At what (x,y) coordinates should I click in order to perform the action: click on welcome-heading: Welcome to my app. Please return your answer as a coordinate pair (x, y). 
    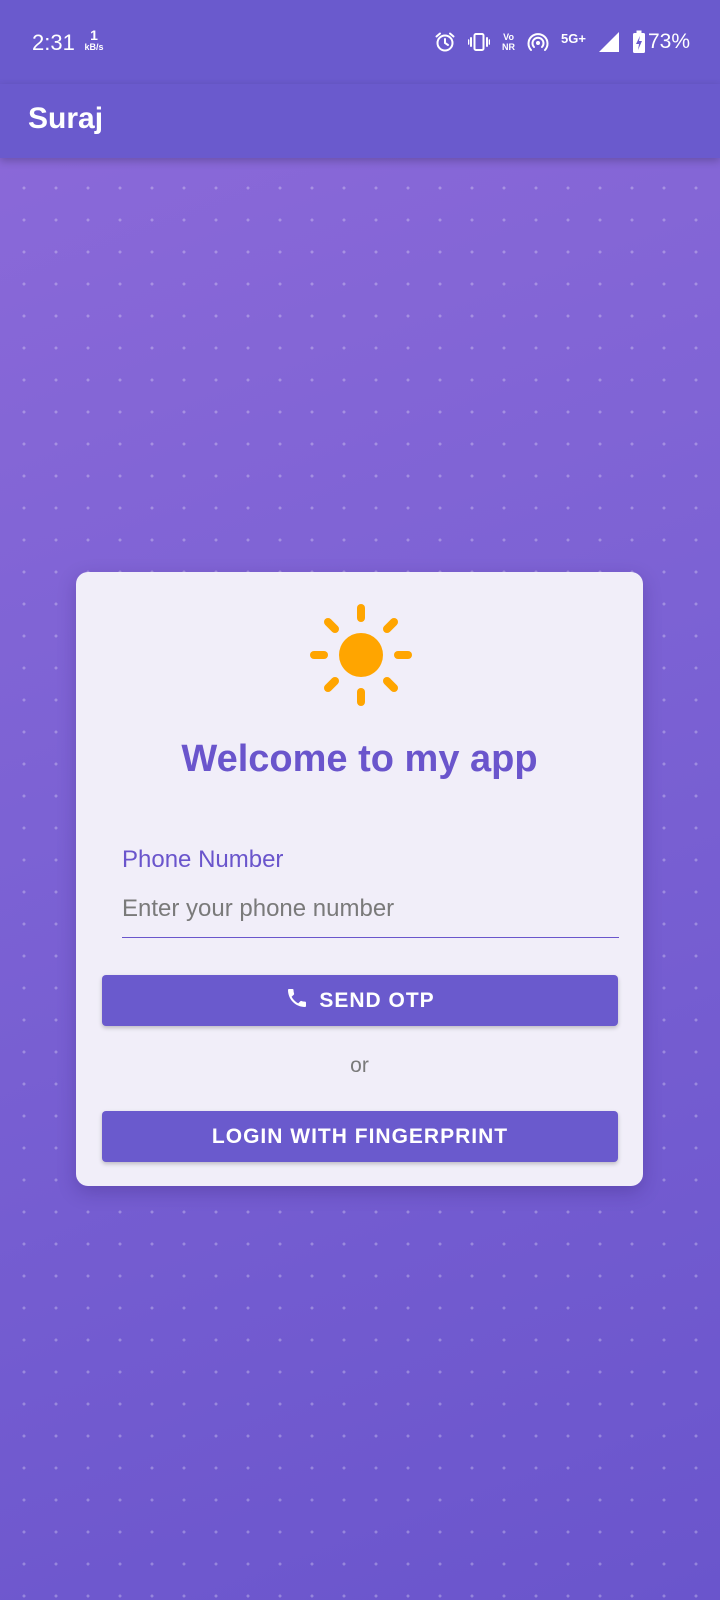
    Looking at the image, I should click on (359, 759).